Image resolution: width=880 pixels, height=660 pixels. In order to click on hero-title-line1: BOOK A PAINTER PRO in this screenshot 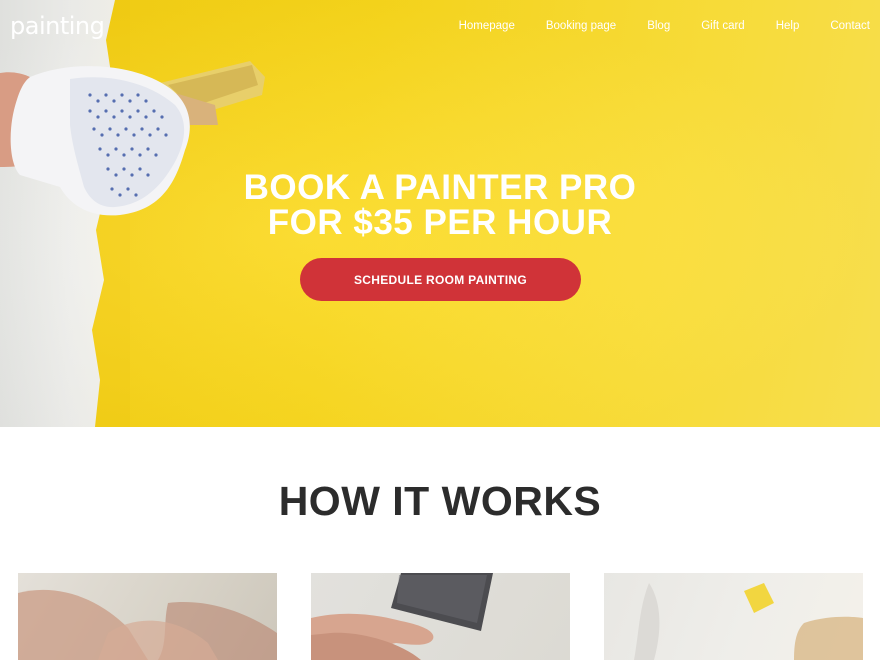, I will do `click(440, 187)`.